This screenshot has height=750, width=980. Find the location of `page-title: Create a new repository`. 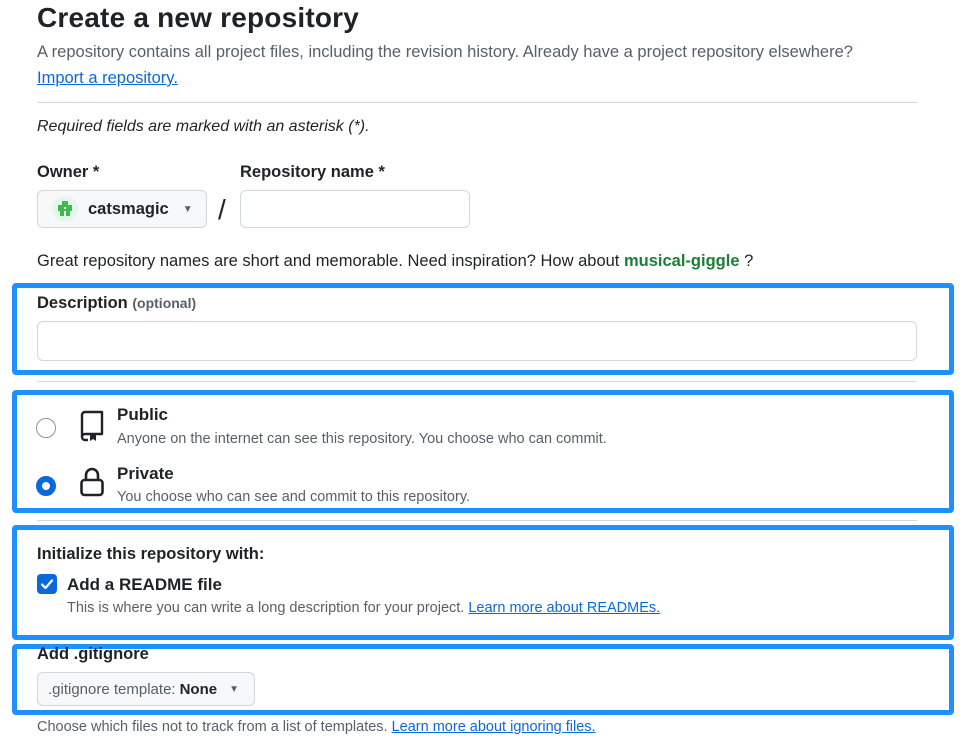

page-title: Create a new repository is located at coordinates (198, 17).